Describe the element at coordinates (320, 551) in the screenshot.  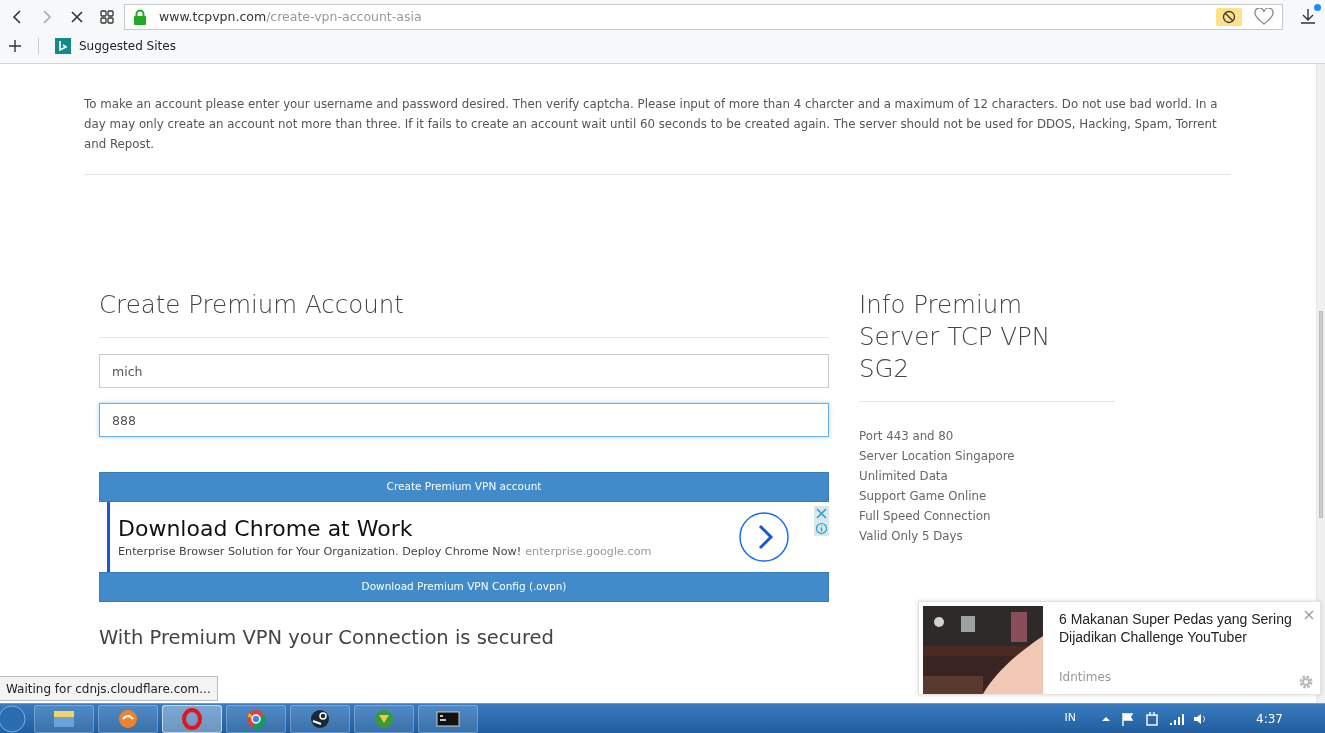
I see `ad-text: Enterprise Browser Solution for Your Organization. Deploy Chrome Now!` at that location.